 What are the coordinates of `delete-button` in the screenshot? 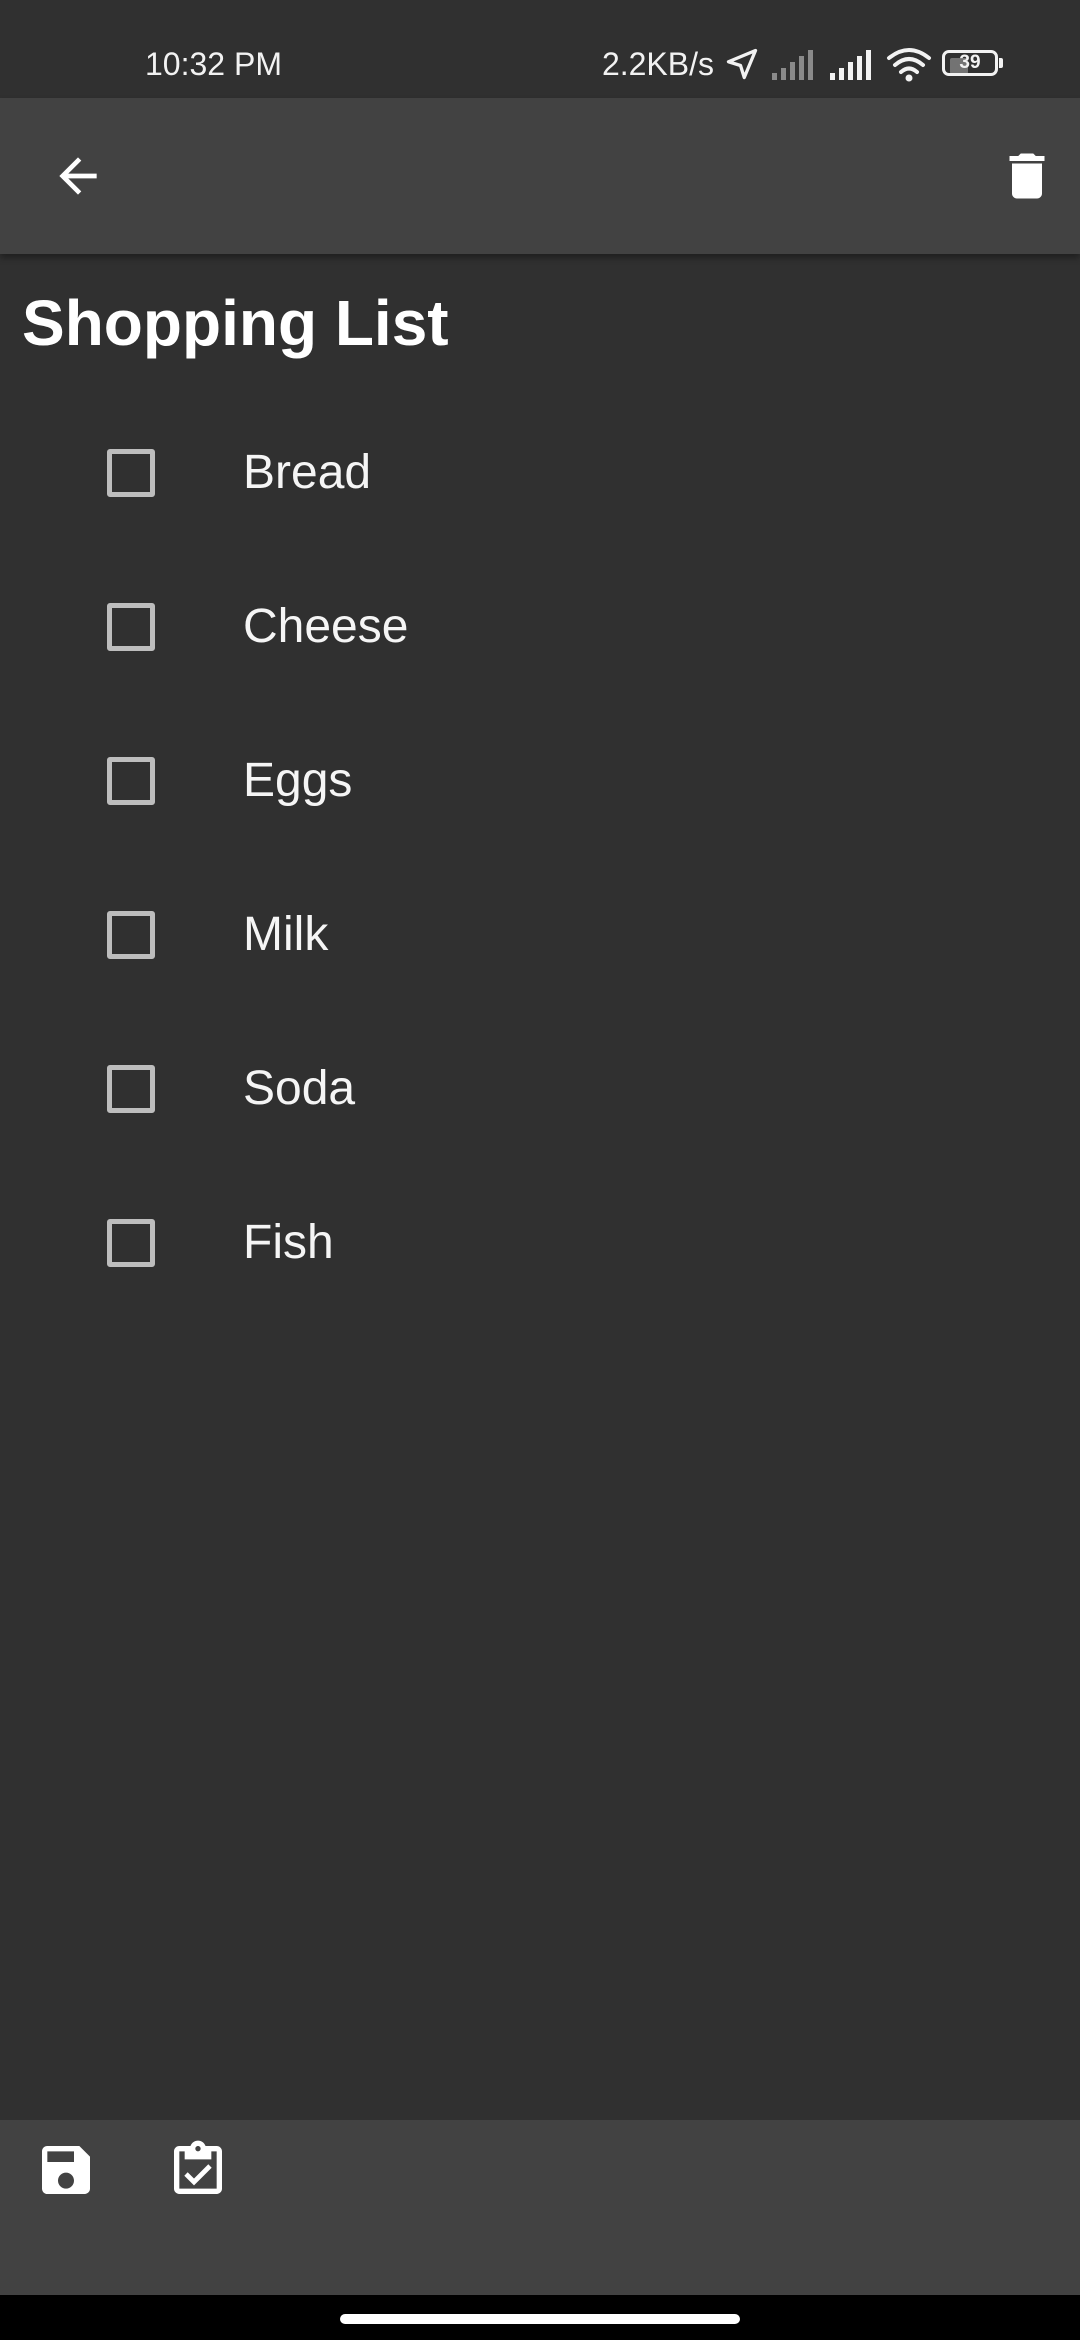 It's located at (1027, 176).